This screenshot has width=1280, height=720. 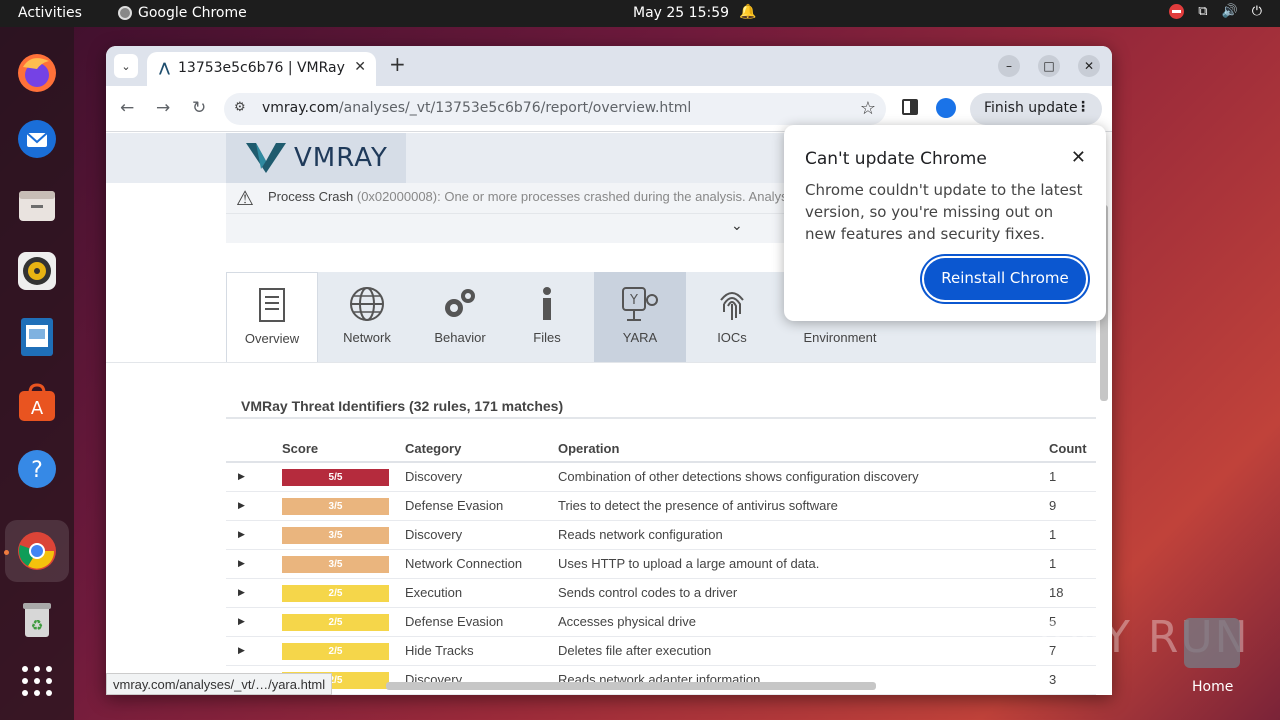 I want to click on dock: A ? ♻, so click(x=37, y=373).